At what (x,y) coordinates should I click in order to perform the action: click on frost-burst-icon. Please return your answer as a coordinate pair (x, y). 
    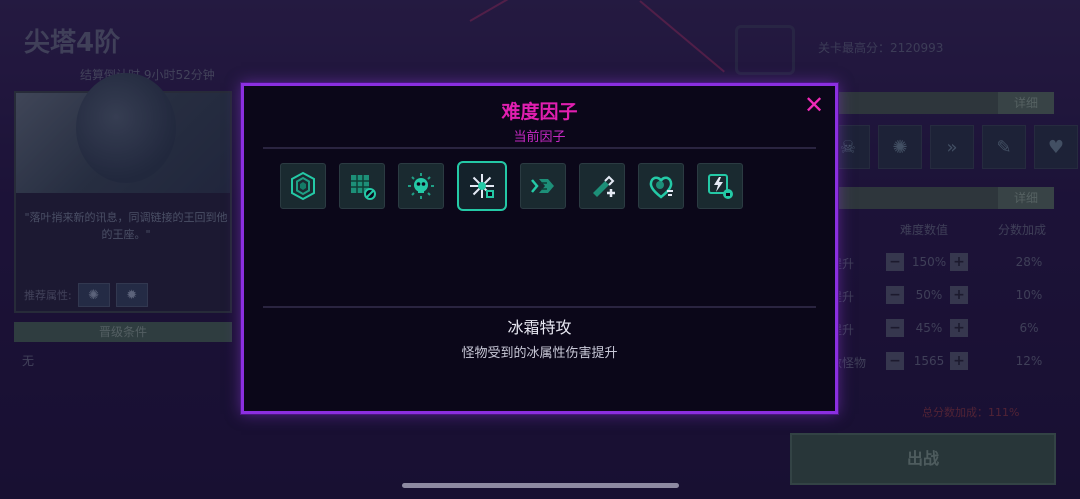
    Looking at the image, I should click on (482, 186).